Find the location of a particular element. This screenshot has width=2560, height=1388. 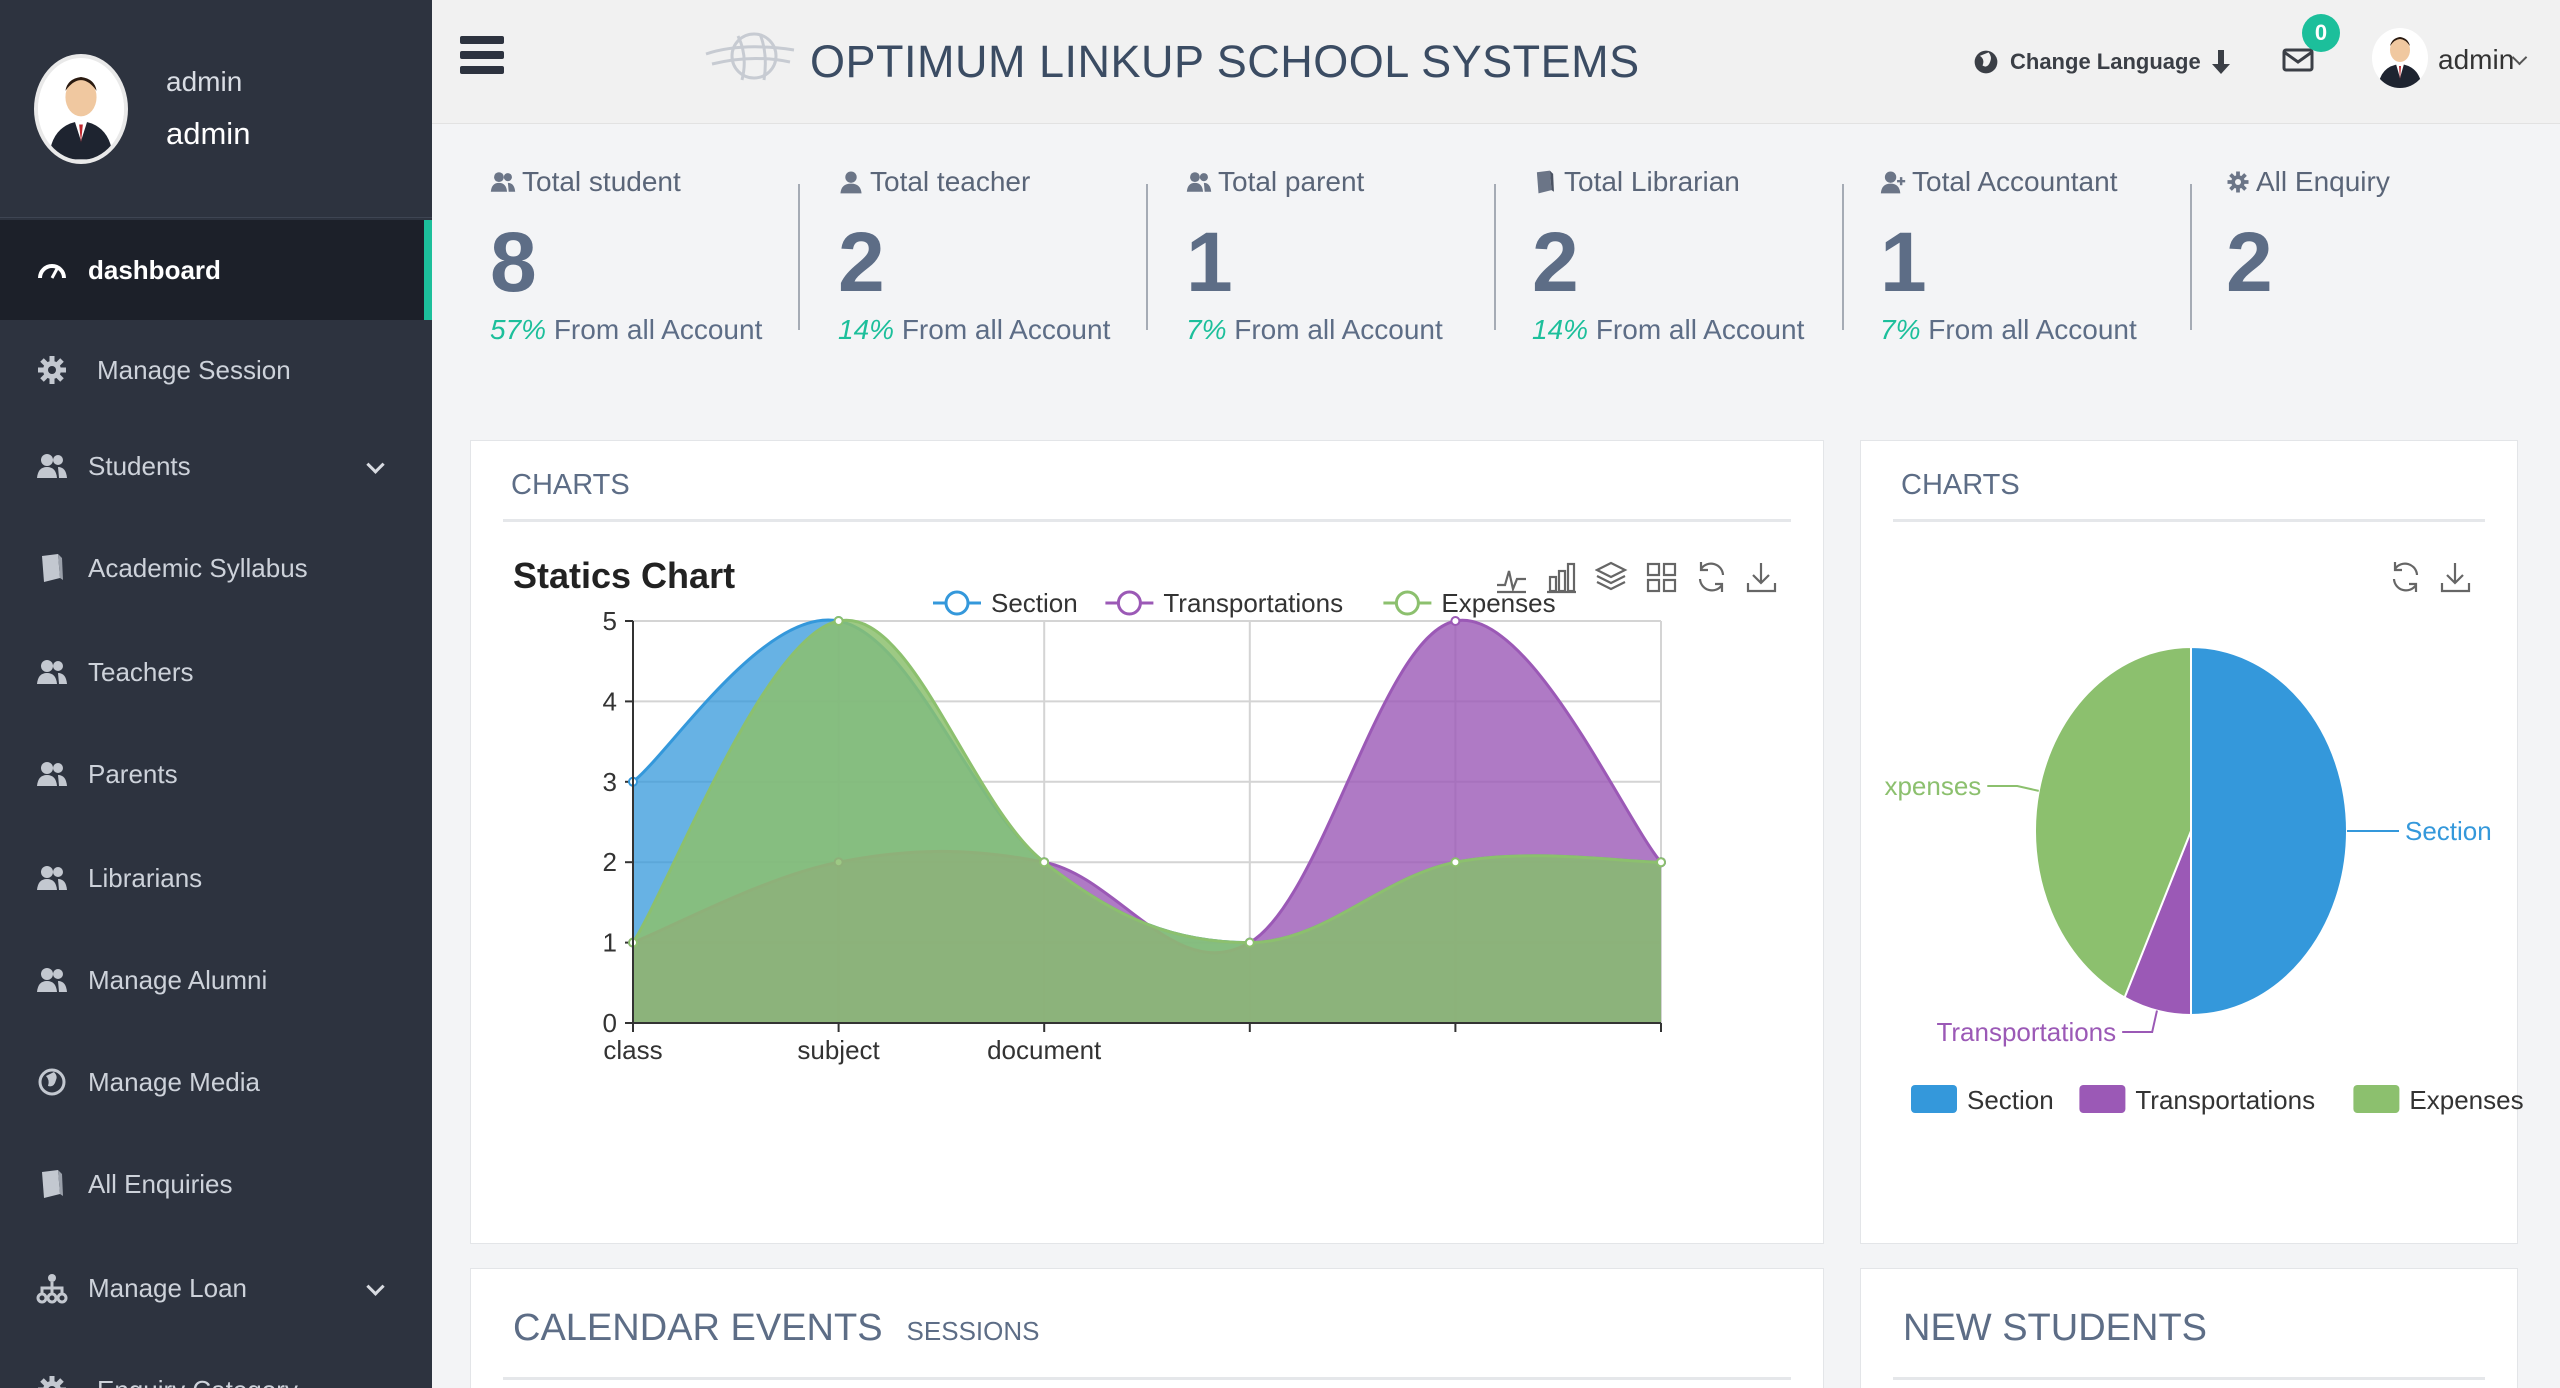

sidebar-item-label: Students is located at coordinates (139, 465).